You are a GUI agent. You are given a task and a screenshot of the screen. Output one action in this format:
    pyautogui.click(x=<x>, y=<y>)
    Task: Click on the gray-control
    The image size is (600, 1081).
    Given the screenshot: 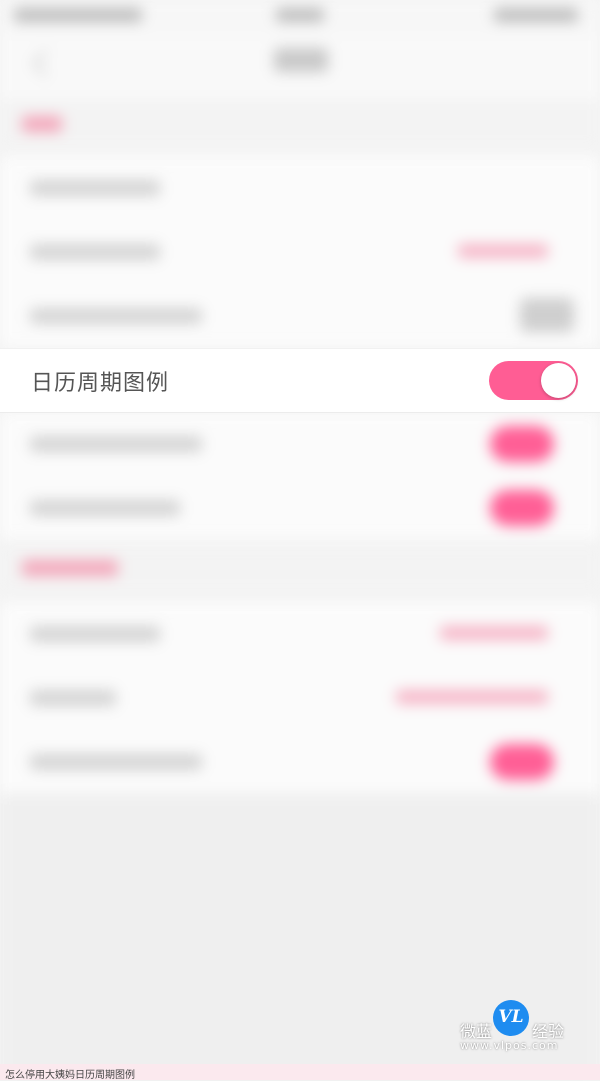 What is the action you would take?
    pyautogui.click(x=547, y=315)
    